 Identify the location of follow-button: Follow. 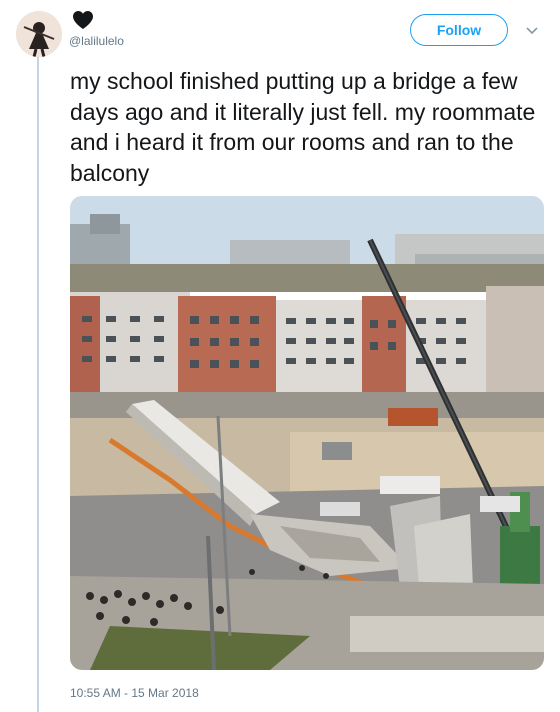
(459, 30).